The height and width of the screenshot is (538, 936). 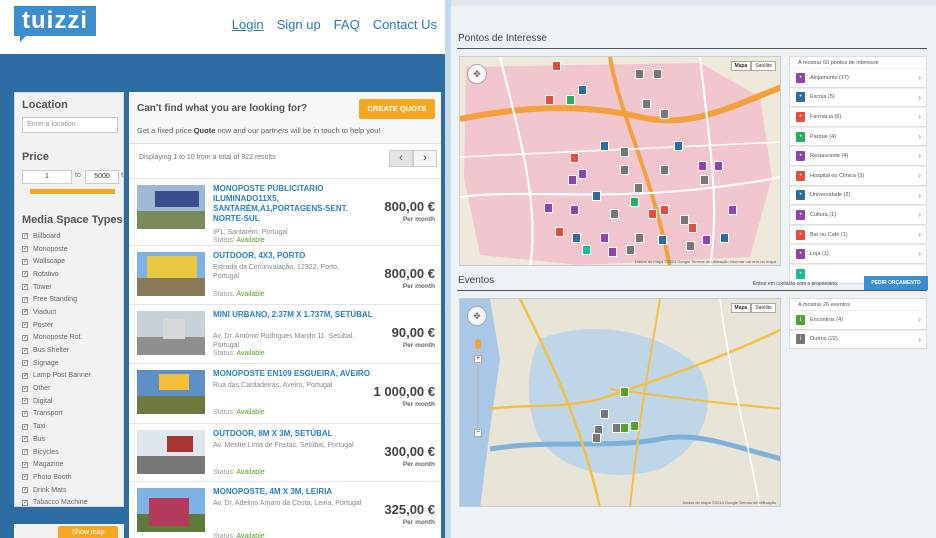 What do you see at coordinates (293, 434) in the screenshot?
I see `result-title: OUTDOOR, 8M X 3M, SETÚBAL` at bounding box center [293, 434].